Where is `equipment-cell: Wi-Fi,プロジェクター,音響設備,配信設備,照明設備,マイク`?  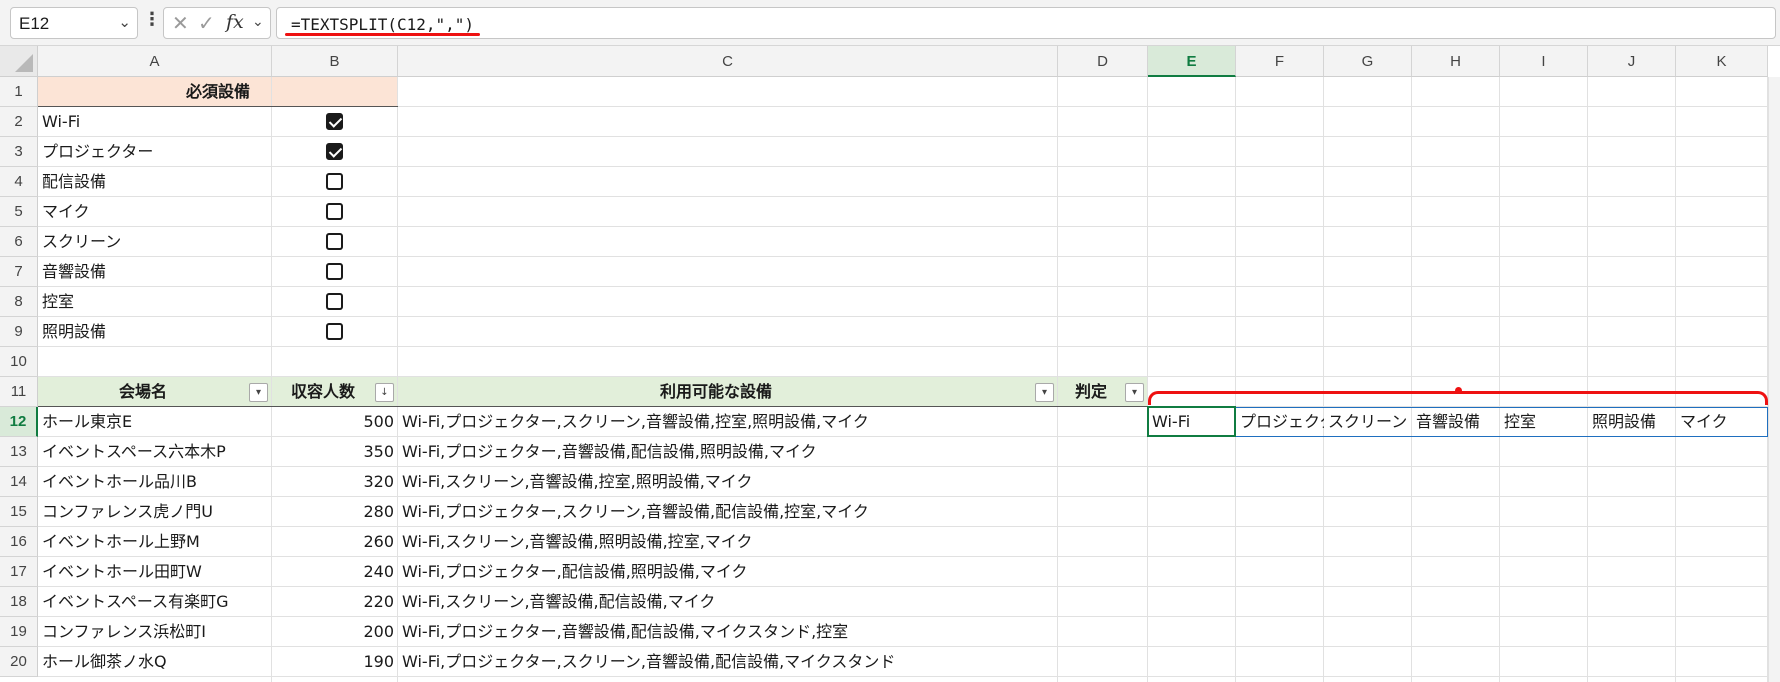 equipment-cell: Wi-Fi,プロジェクター,音響設備,配信設備,照明設備,マイク is located at coordinates (609, 452).